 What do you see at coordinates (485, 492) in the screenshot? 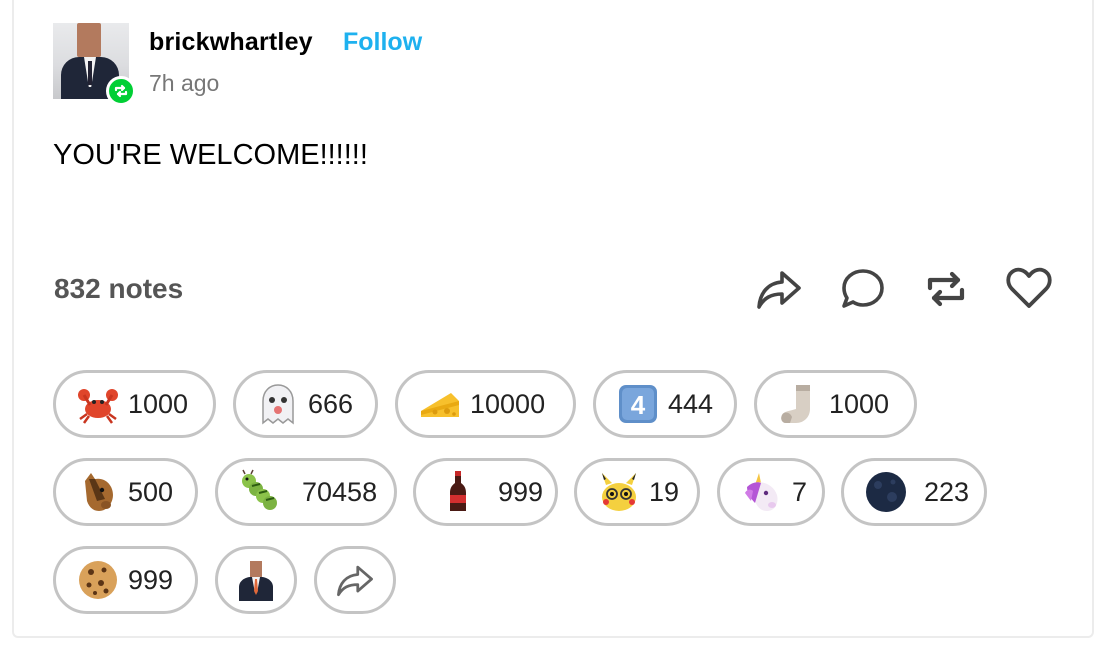
I see `reaction-pill-soda-bottle: 999` at bounding box center [485, 492].